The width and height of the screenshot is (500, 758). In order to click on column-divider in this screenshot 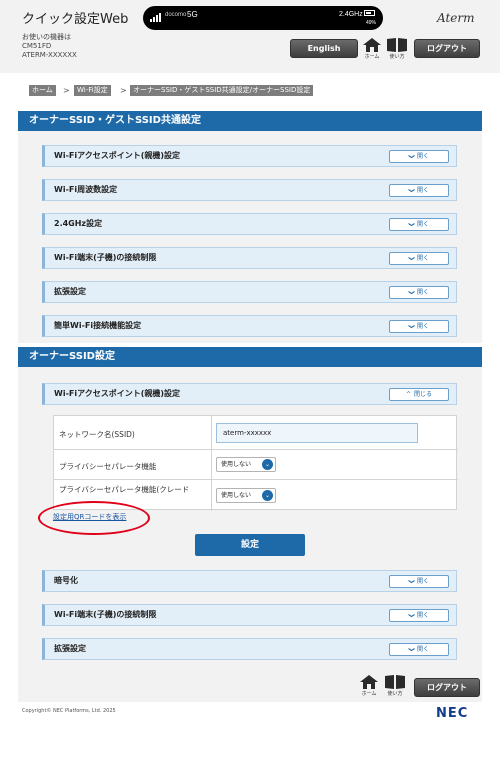, I will do `click(211, 463)`.